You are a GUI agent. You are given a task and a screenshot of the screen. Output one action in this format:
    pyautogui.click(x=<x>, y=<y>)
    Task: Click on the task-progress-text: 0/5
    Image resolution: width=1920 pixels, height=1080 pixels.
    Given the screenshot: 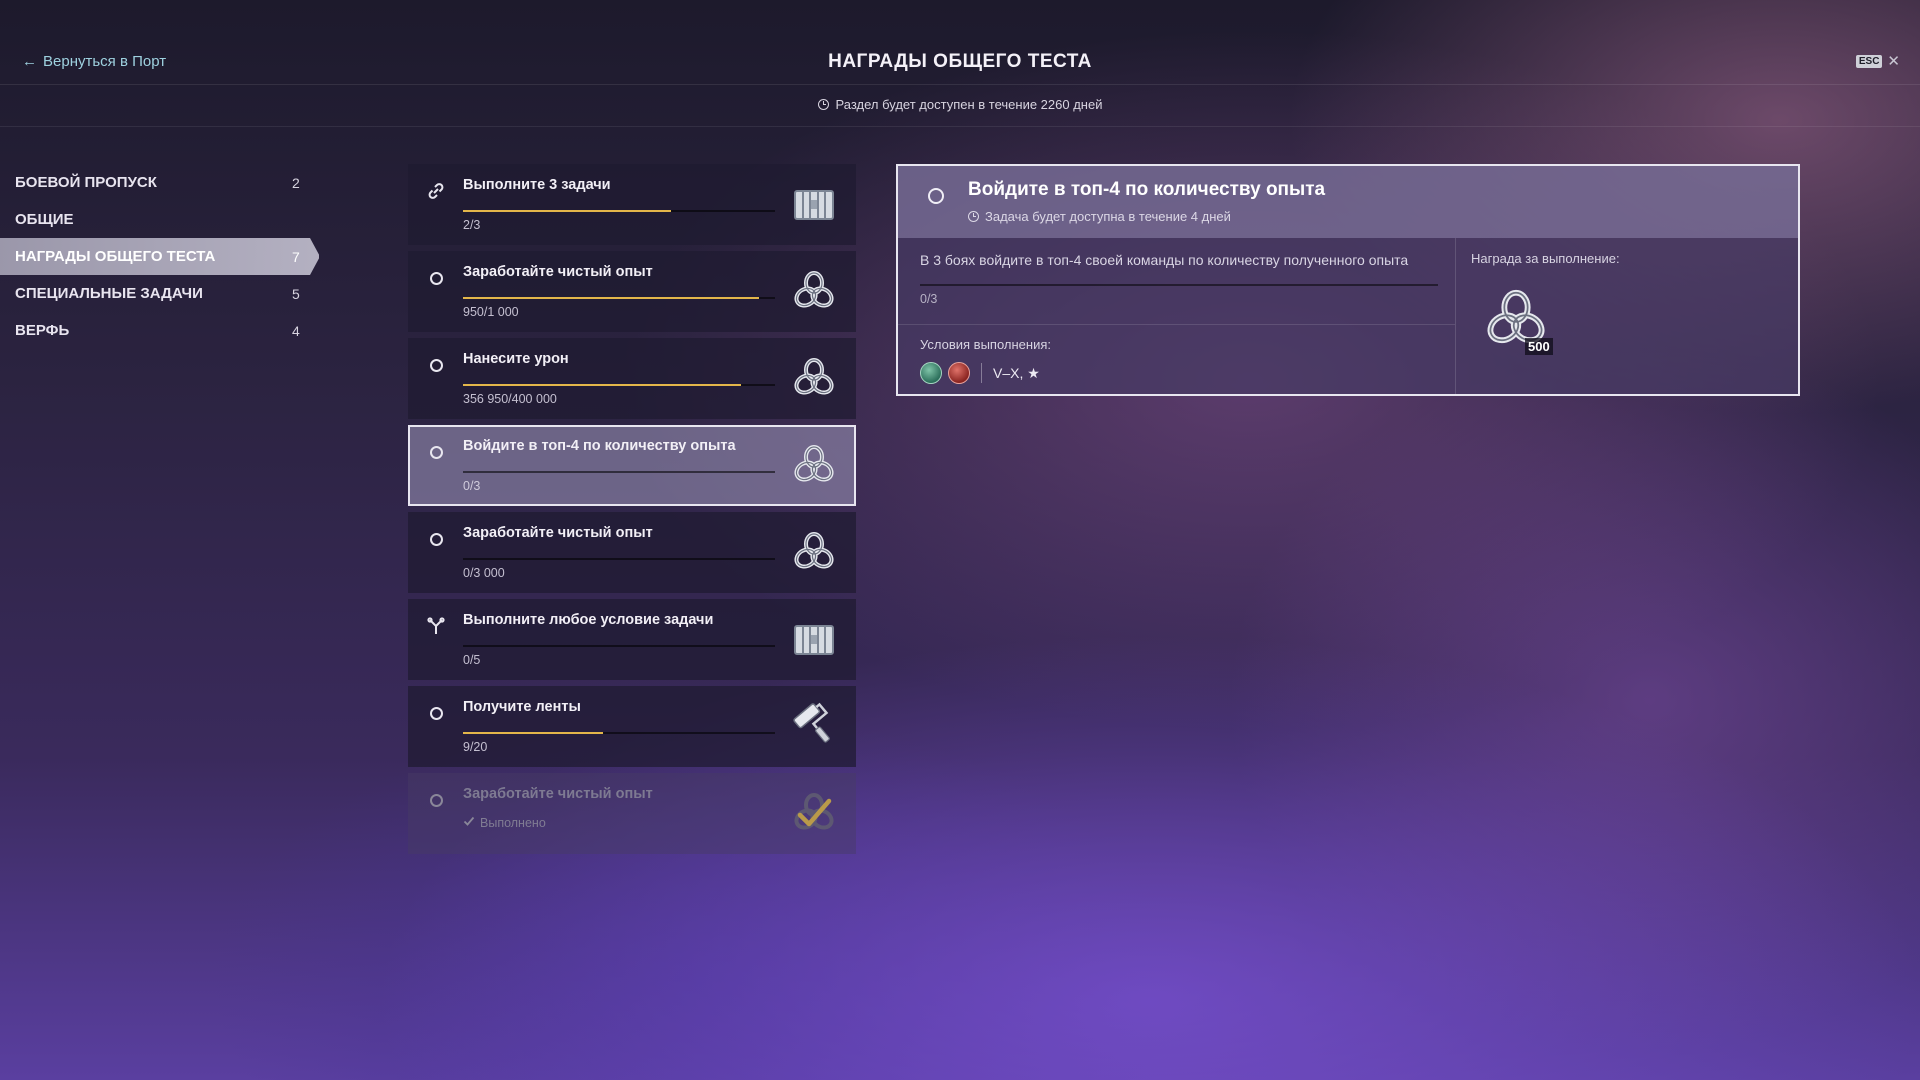 What is the action you would take?
    pyautogui.click(x=472, y=660)
    